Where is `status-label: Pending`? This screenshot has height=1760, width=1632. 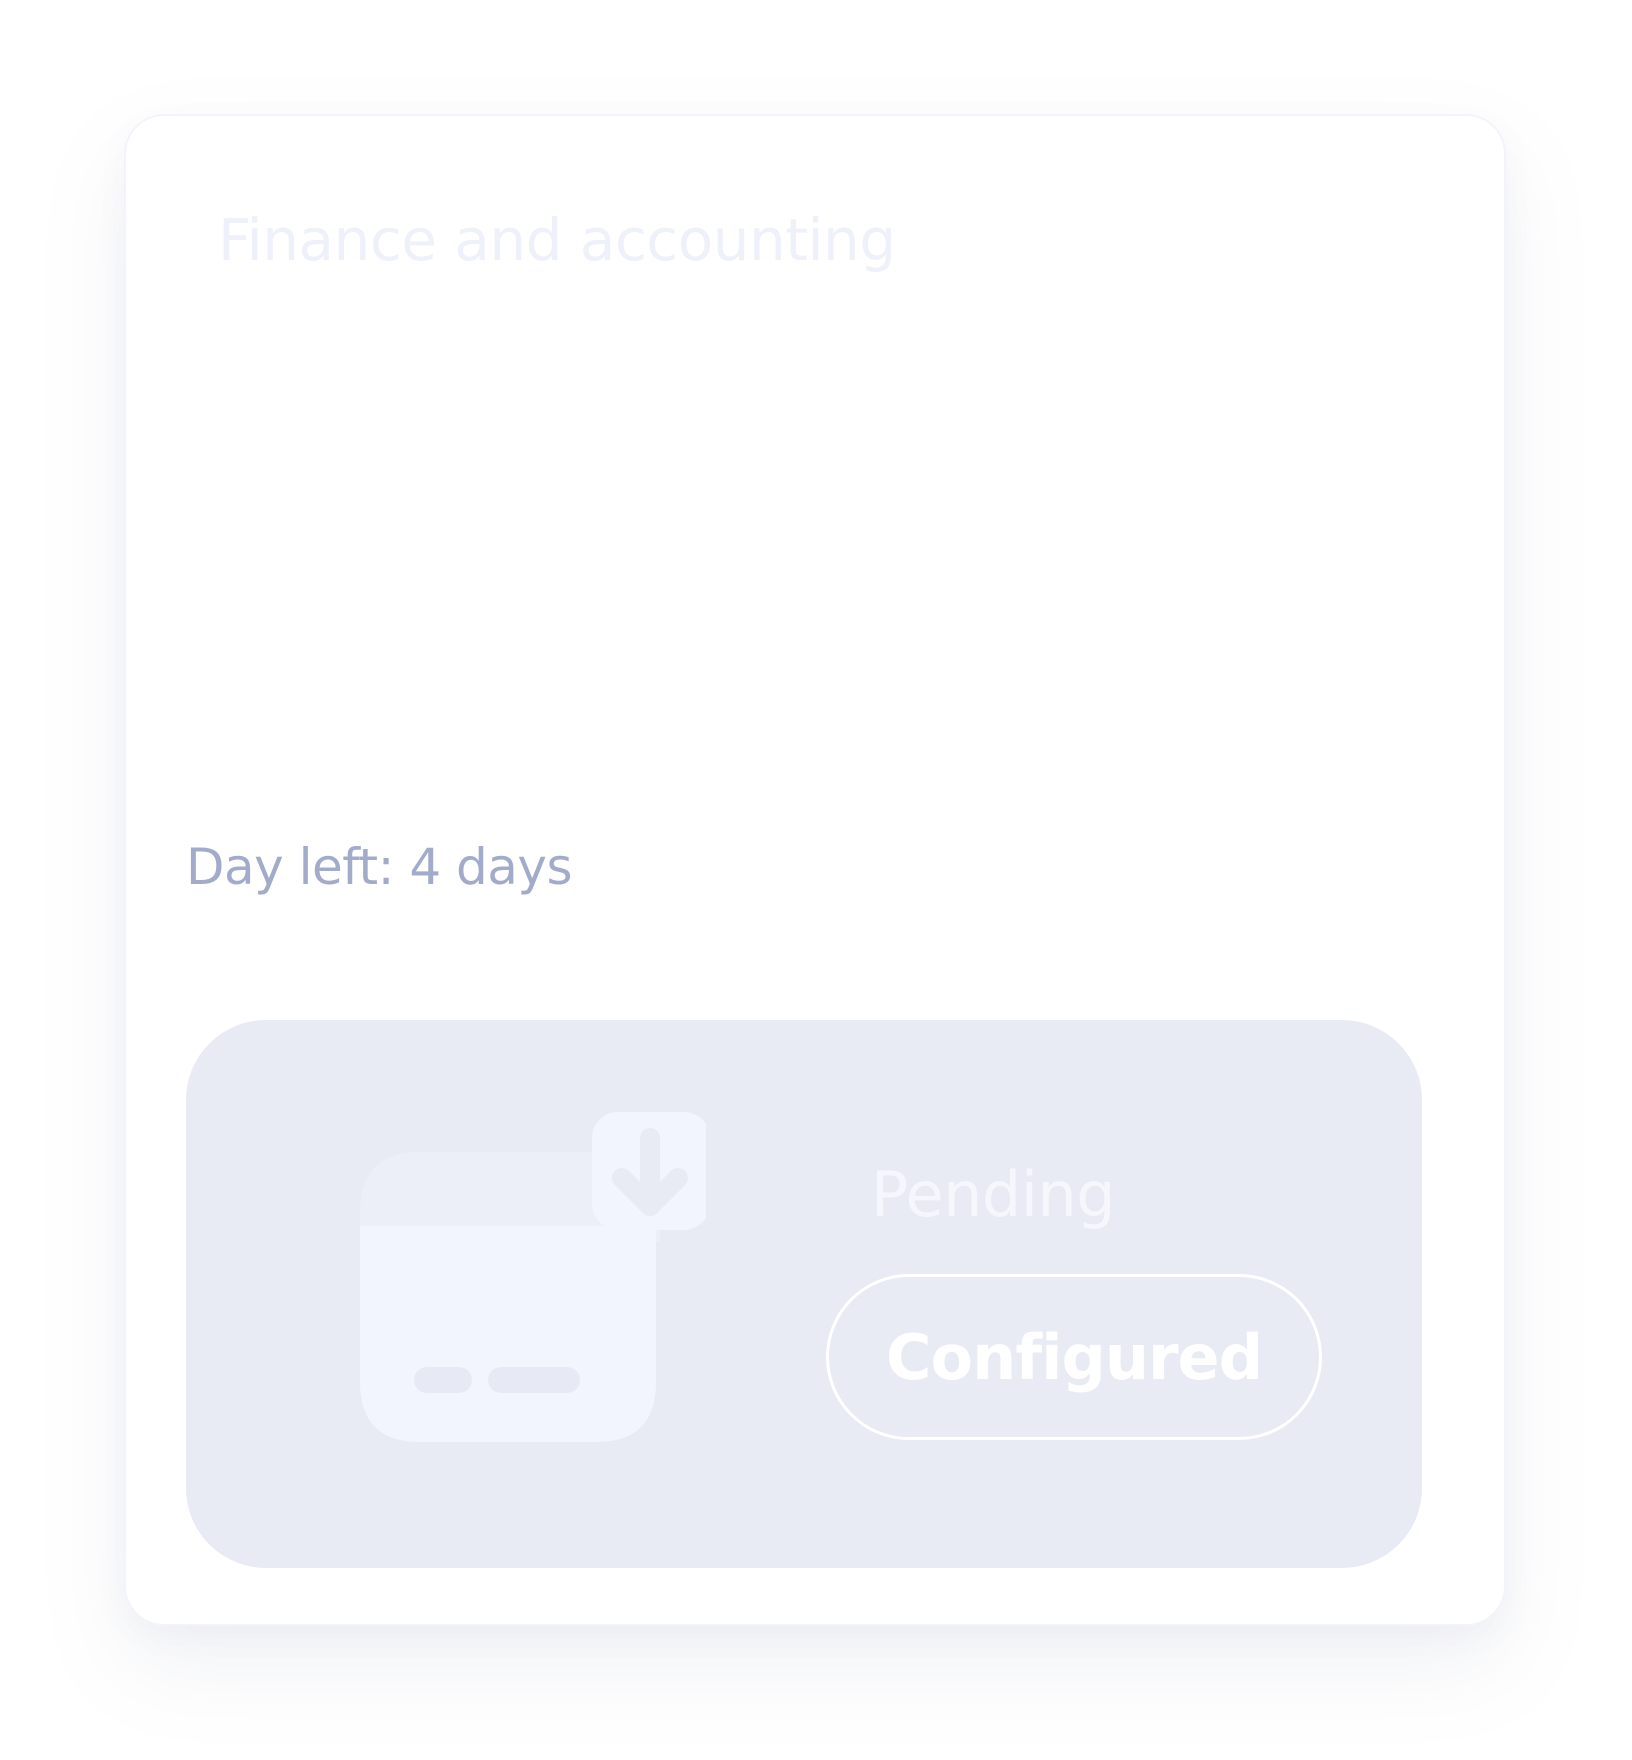
status-label: Pending is located at coordinates (993, 1194).